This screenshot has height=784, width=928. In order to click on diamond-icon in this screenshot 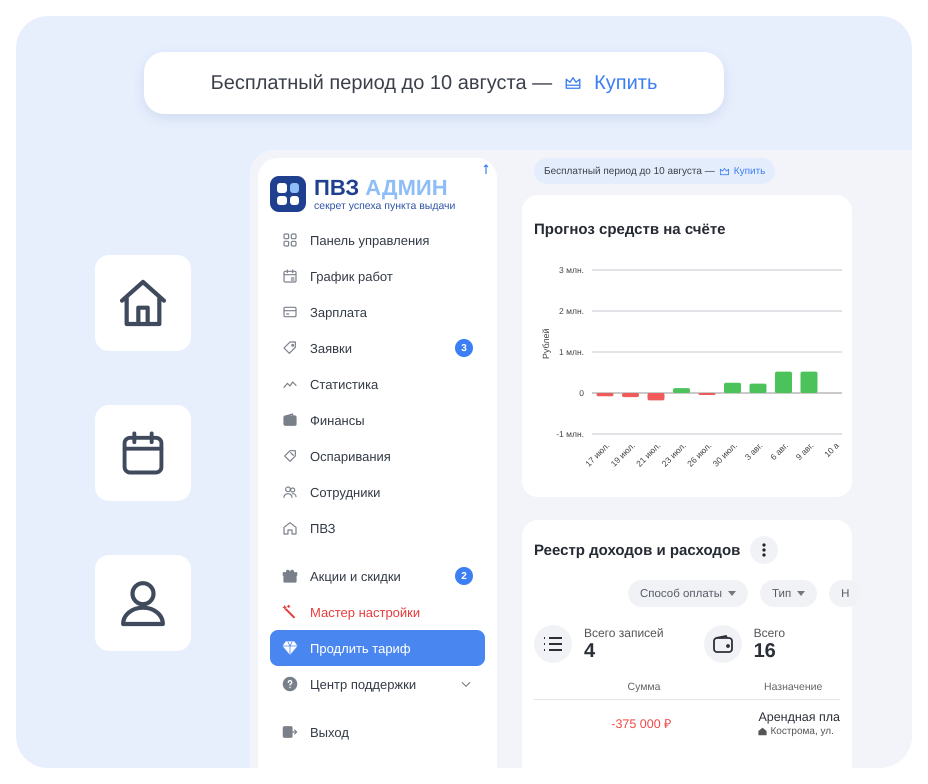, I will do `click(290, 648)`.